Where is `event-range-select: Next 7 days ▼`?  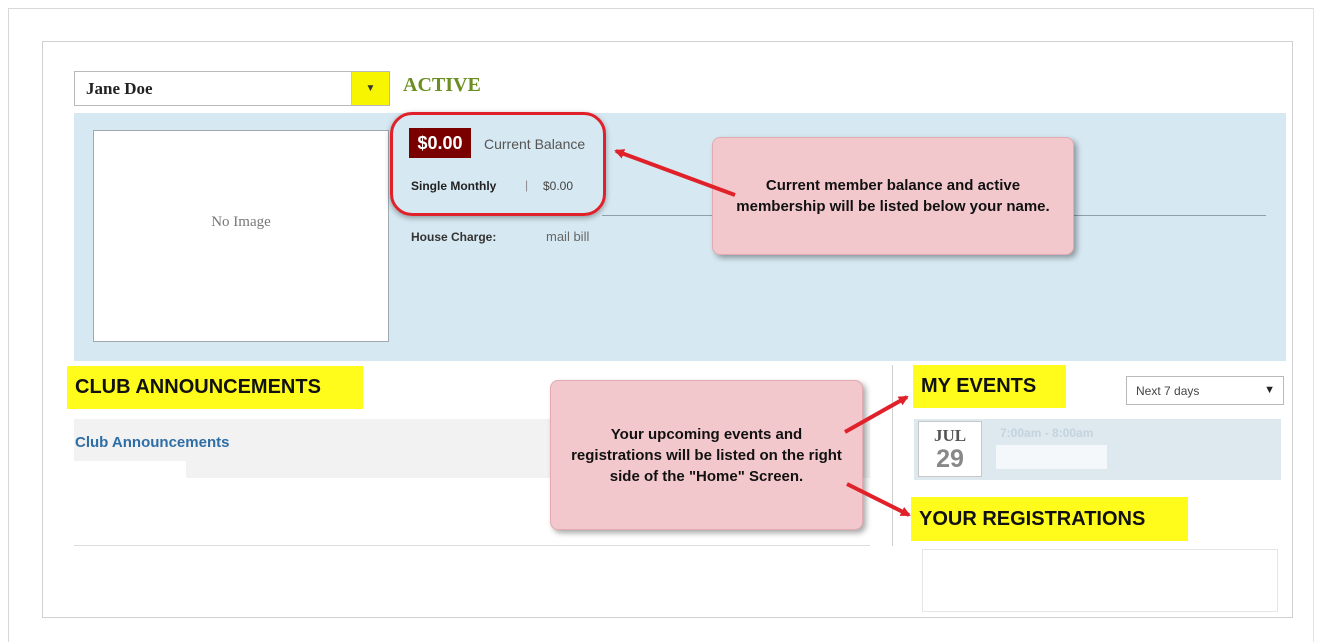
event-range-select: Next 7 days ▼ is located at coordinates (1205, 390).